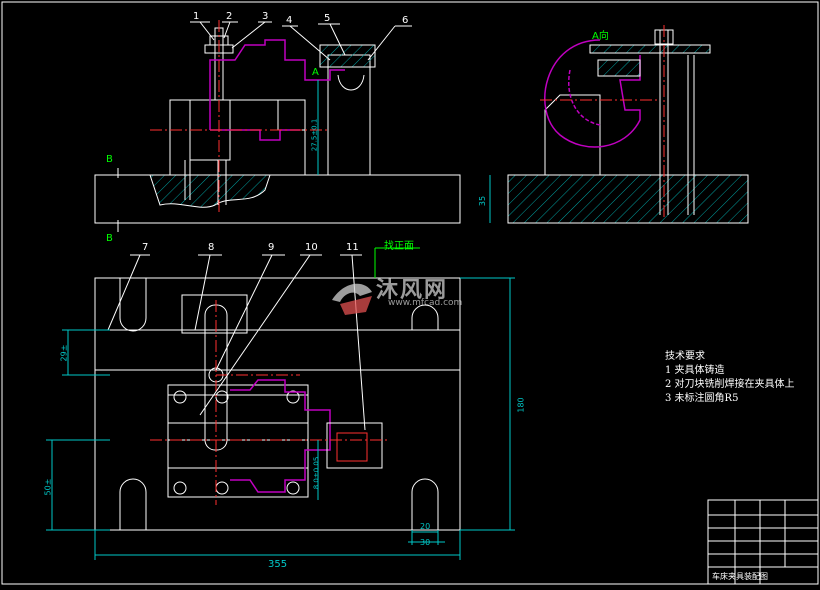 The height and width of the screenshot is (590, 820). I want to click on part-number-7: 7, so click(145, 247).